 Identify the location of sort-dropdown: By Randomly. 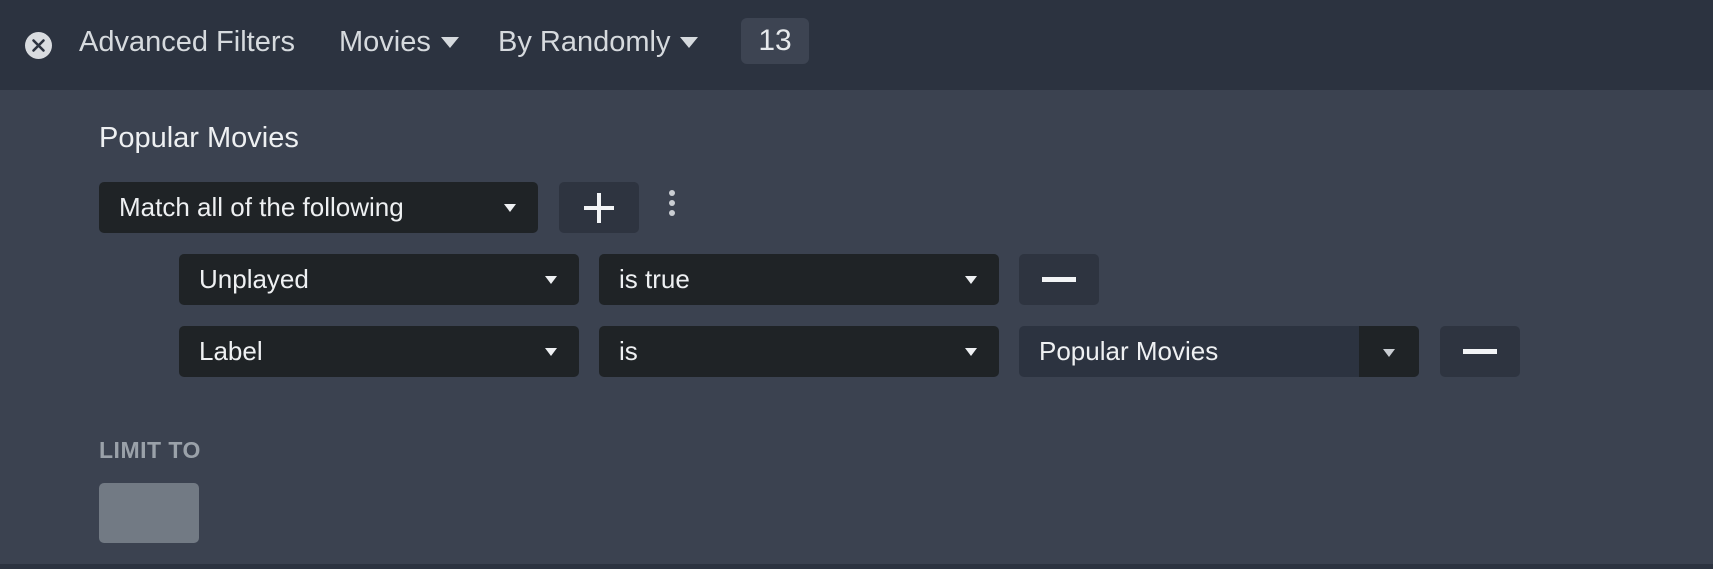
(598, 42).